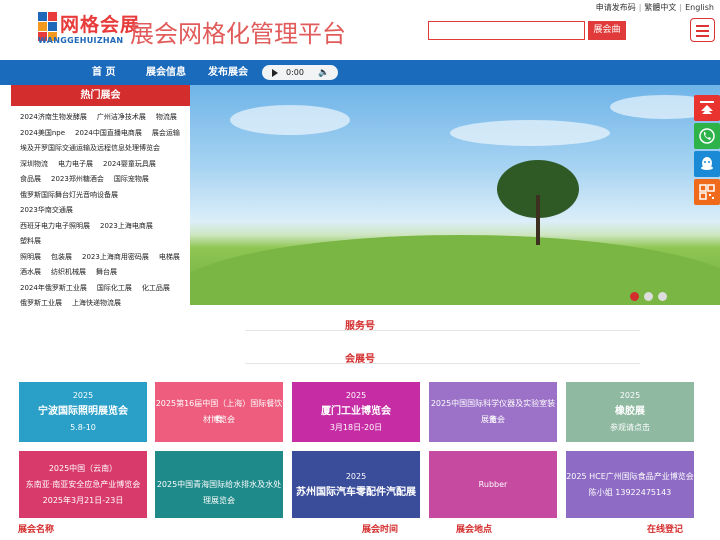 This screenshot has height=540, width=720. What do you see at coordinates (360, 72) in the screenshot?
I see `main-nav: 首 页 展会信息 发布展会` at bounding box center [360, 72].